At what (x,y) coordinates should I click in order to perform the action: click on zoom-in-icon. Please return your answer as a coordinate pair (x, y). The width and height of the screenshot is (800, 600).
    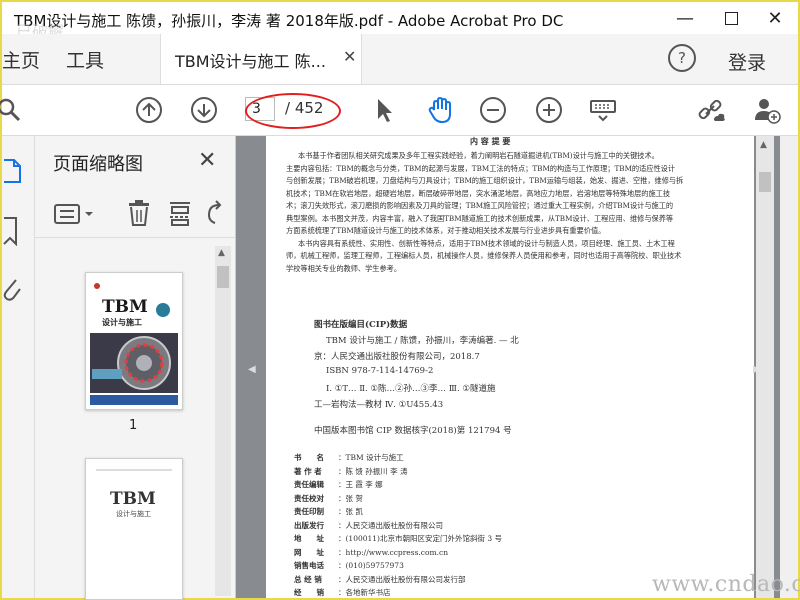
    Looking at the image, I should click on (549, 110).